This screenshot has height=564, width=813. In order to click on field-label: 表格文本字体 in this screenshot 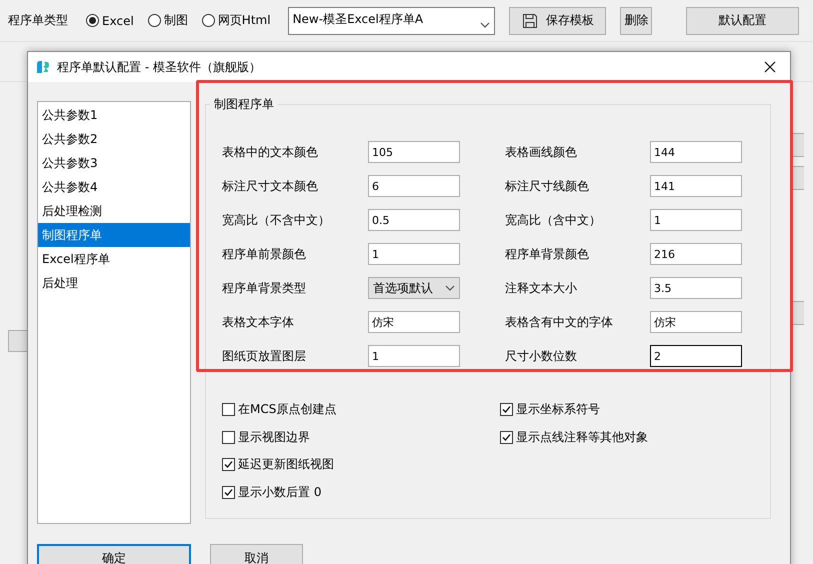, I will do `click(258, 322)`.